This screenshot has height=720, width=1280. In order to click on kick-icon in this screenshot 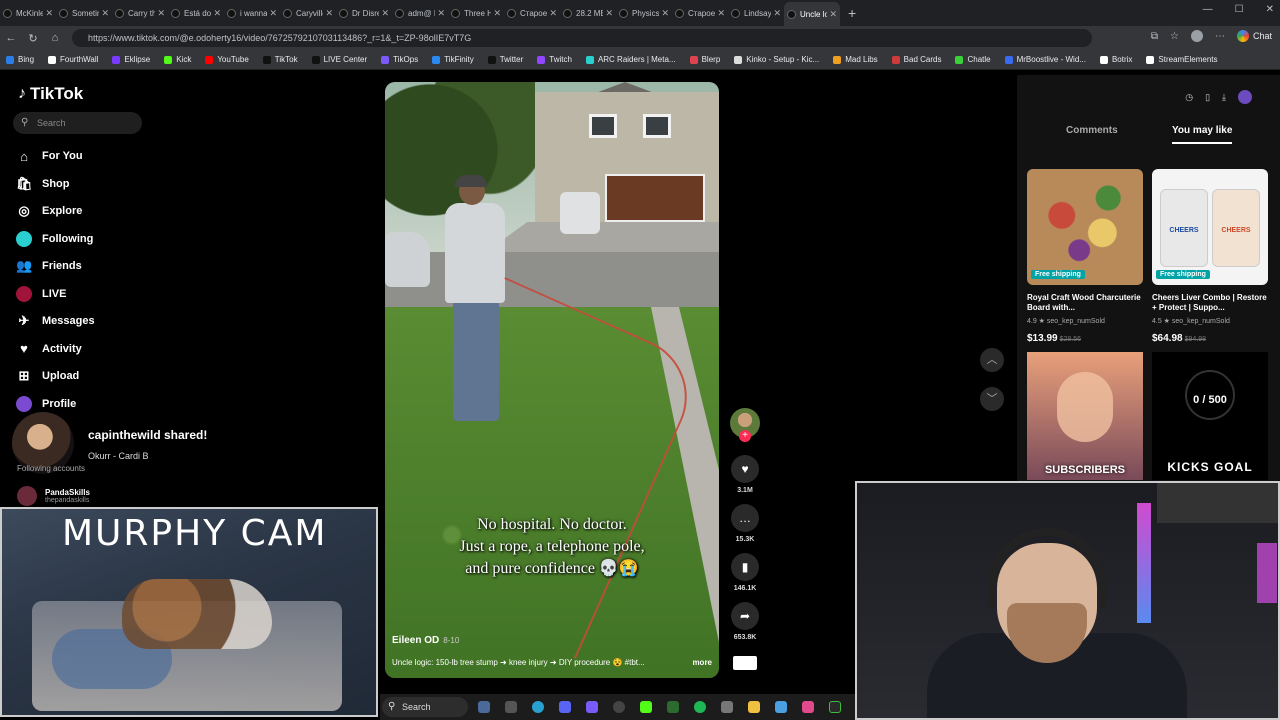, I will do `click(646, 707)`.